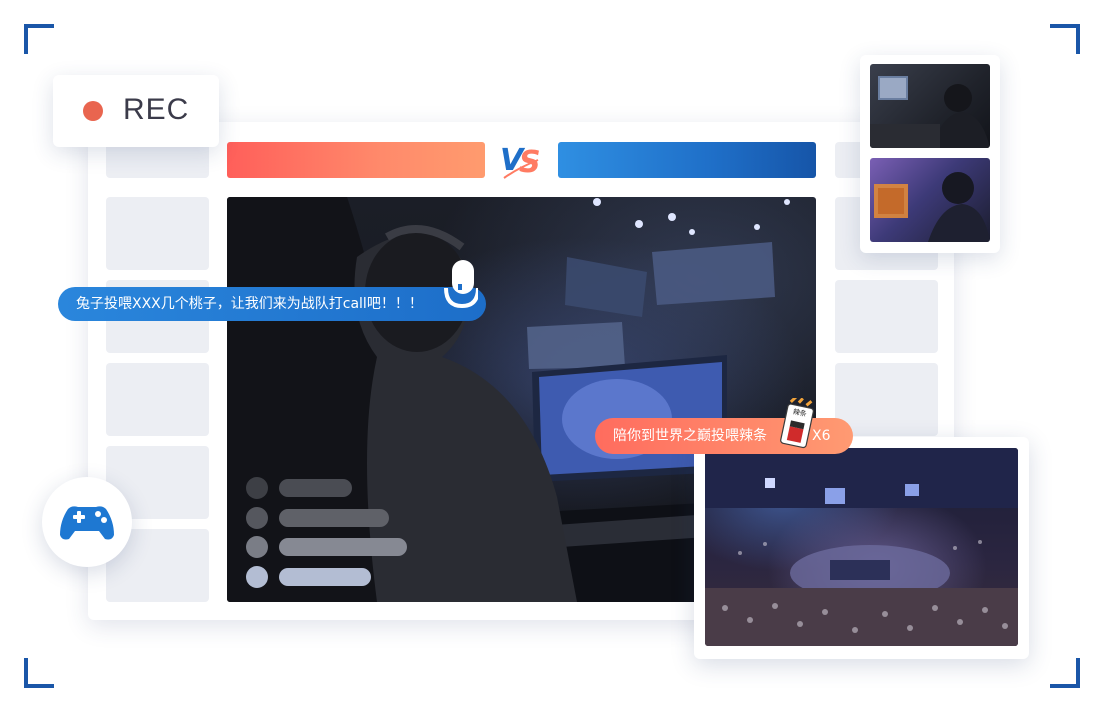 The height and width of the screenshot is (712, 1104). I want to click on record-dot-icon, so click(93, 111).